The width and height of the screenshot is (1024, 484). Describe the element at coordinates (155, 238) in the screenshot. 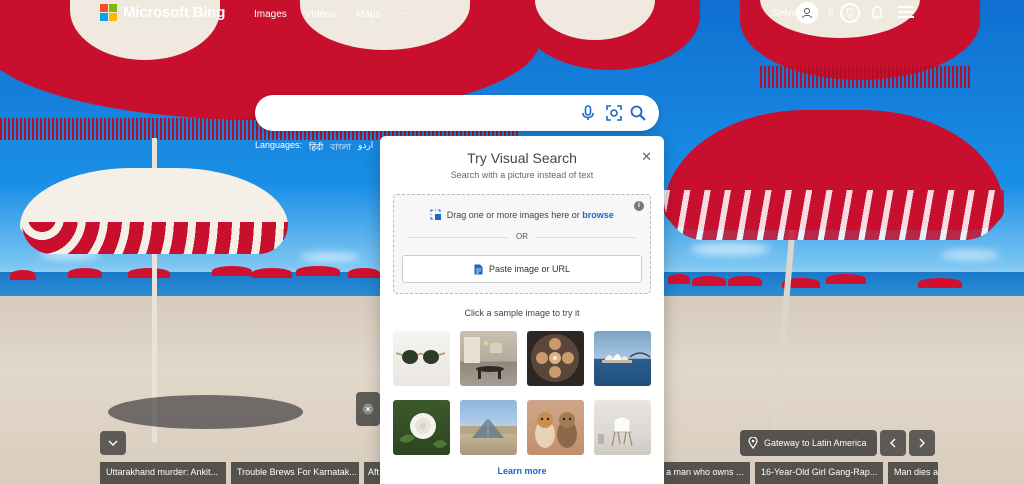

I see `umbrella-trim` at that location.